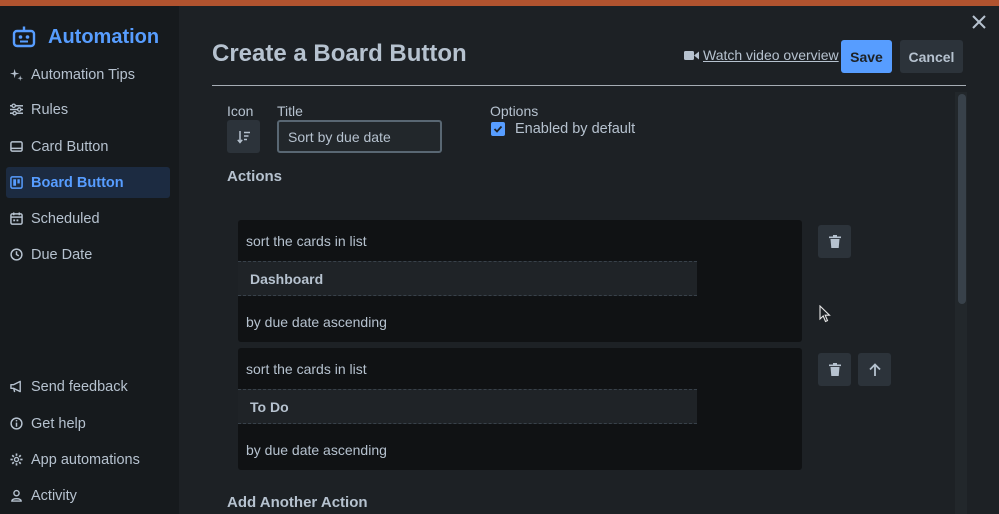 The image size is (999, 514). Describe the element at coordinates (297, 502) in the screenshot. I see `add-action-heading: Add Another Action` at that location.